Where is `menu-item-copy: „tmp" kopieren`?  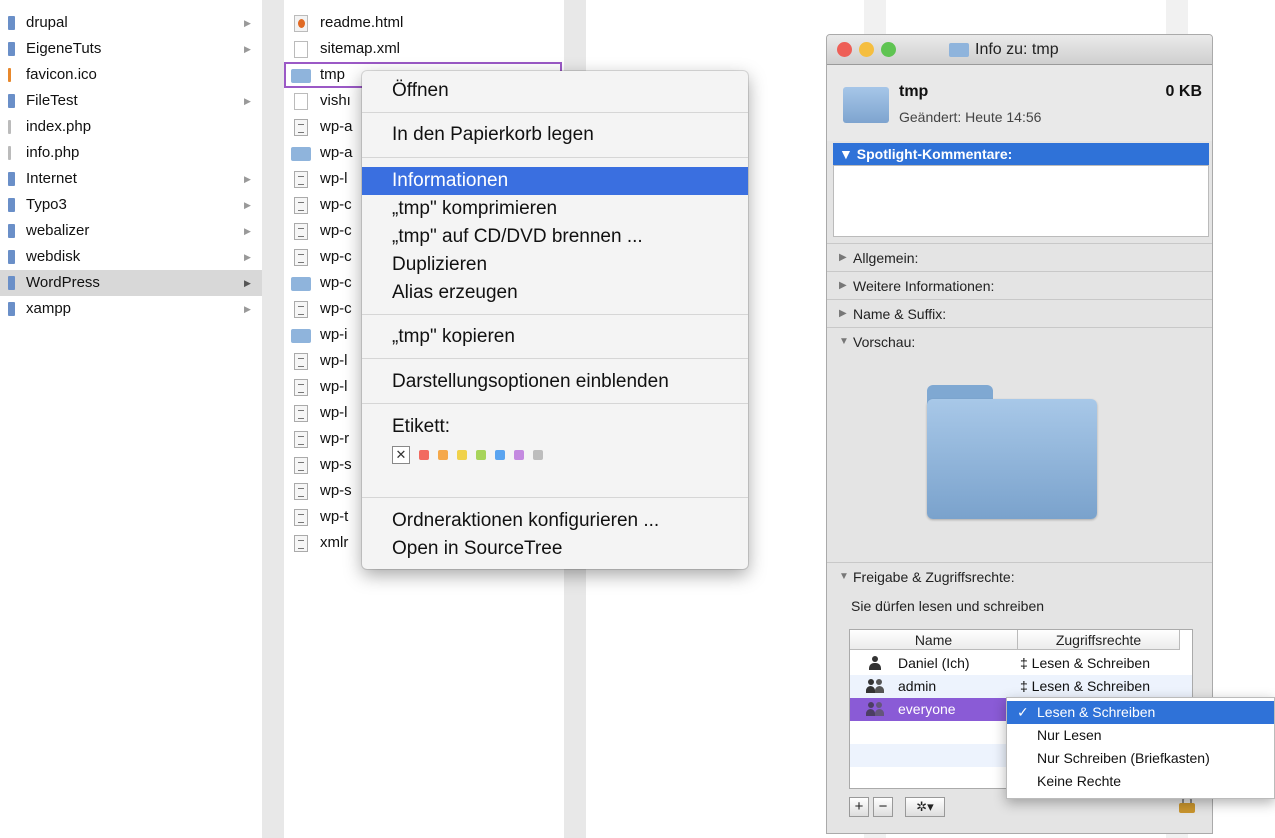 menu-item-copy: „tmp" kopieren is located at coordinates (555, 337).